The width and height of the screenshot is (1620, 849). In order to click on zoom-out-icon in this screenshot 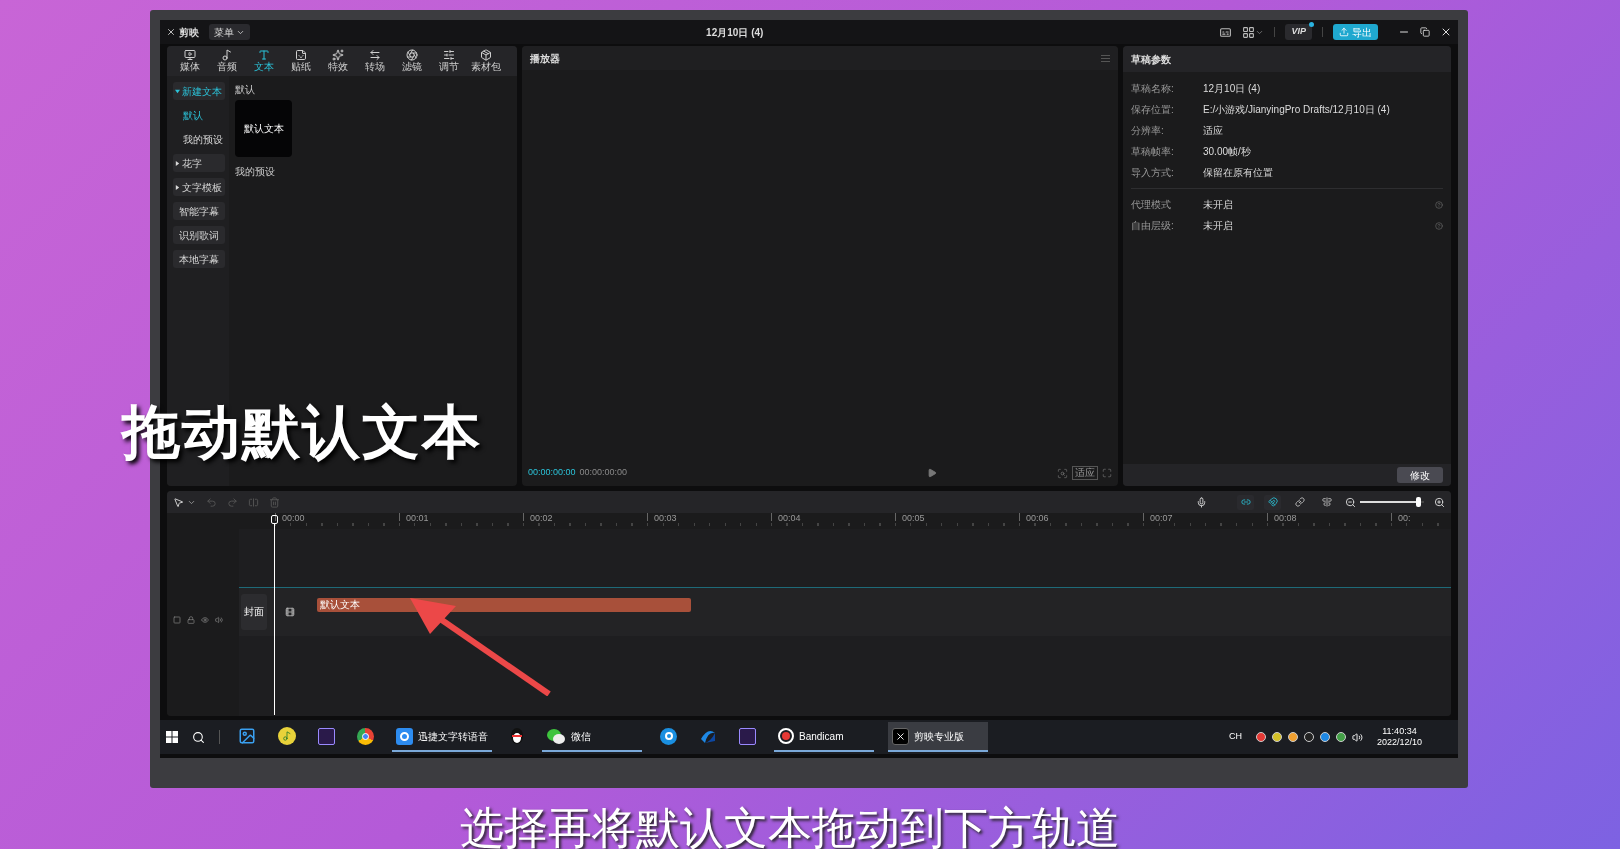, I will do `click(1350, 502)`.